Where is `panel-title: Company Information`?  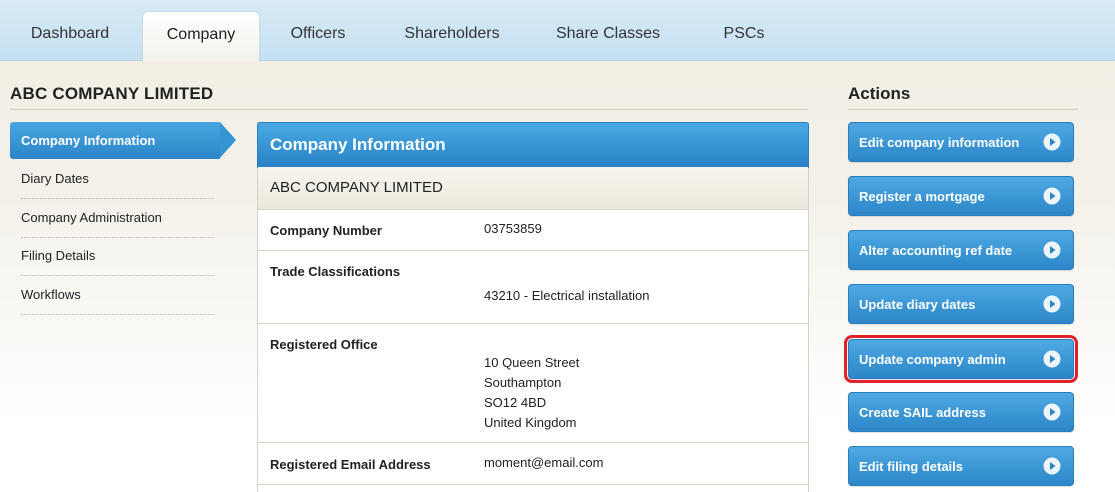
panel-title: Company Information is located at coordinates (358, 144).